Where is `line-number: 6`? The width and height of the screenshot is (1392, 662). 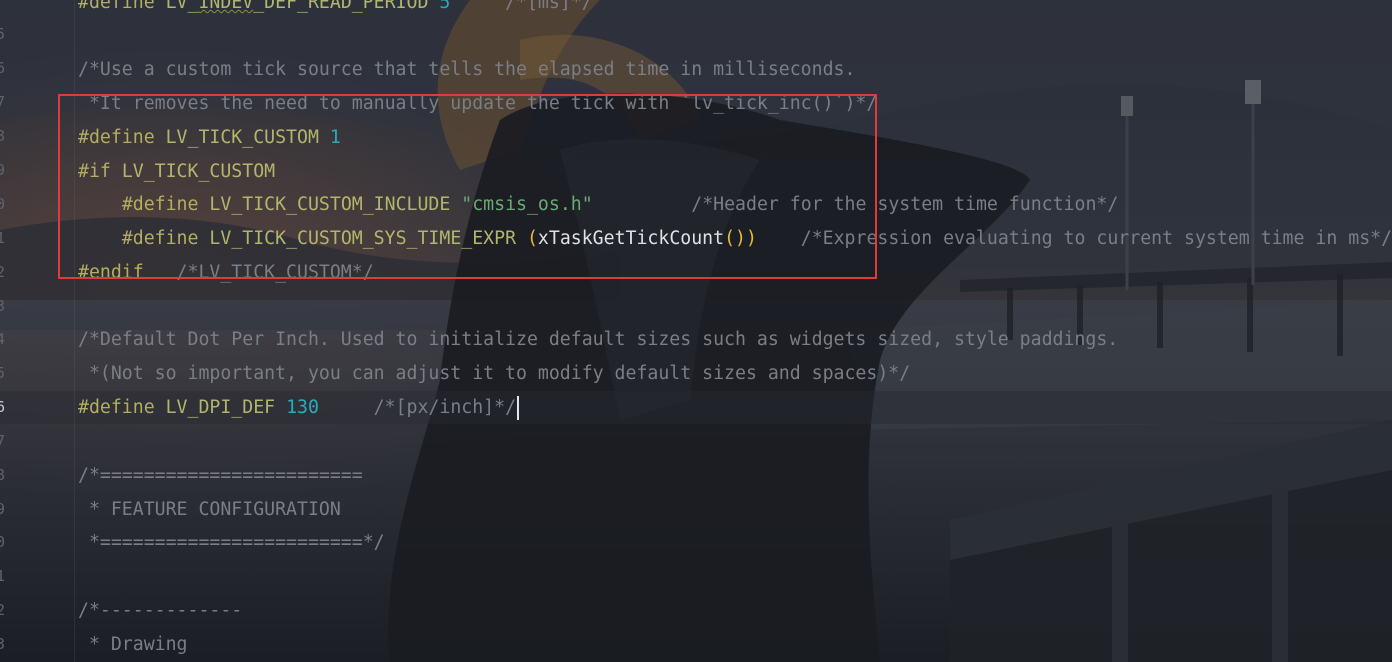 line-number: 6 is located at coordinates (3, 68).